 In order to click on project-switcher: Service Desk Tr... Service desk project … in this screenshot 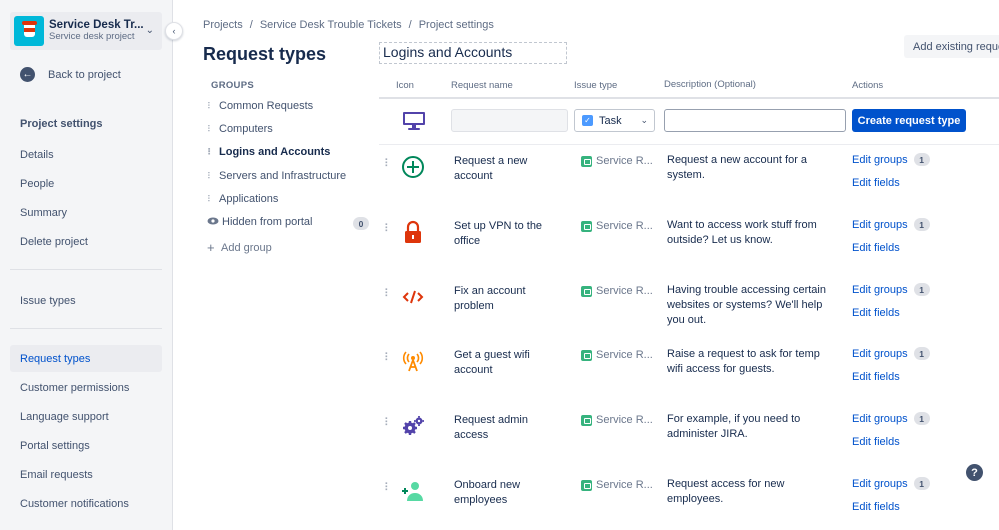, I will do `click(86, 31)`.